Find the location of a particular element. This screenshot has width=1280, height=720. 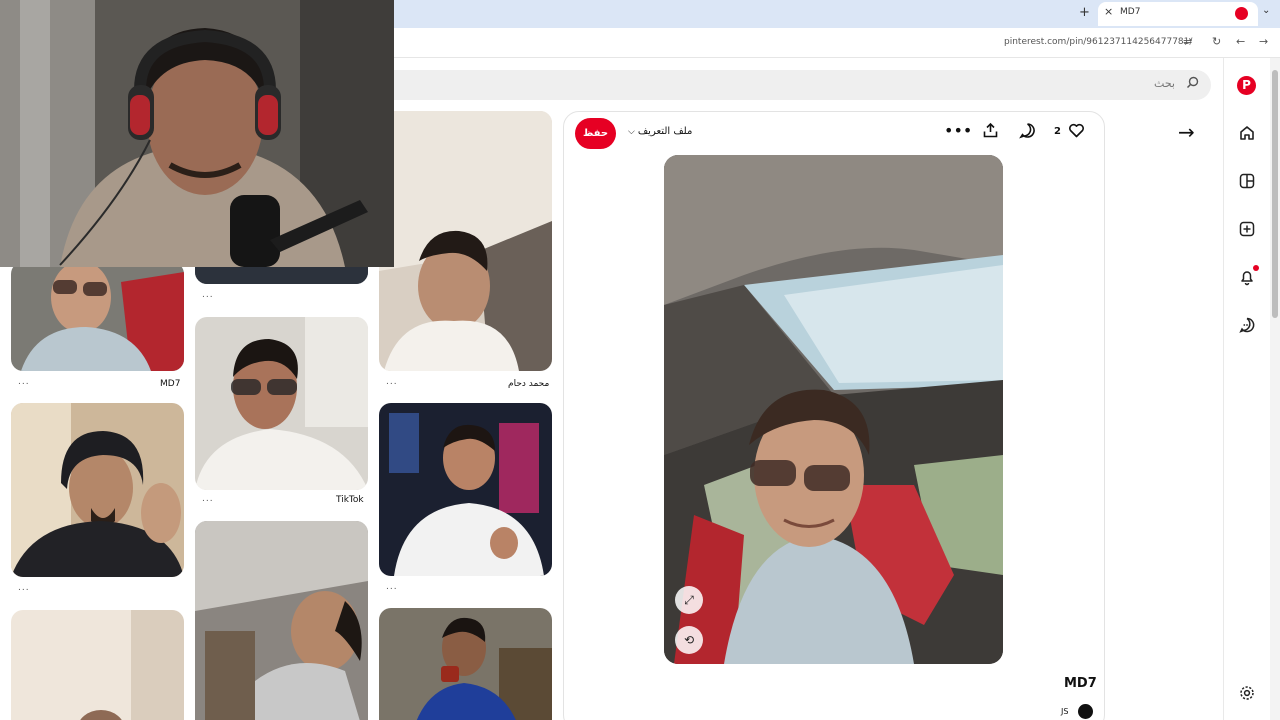

pin-caption: MD7 is located at coordinates (170, 384).